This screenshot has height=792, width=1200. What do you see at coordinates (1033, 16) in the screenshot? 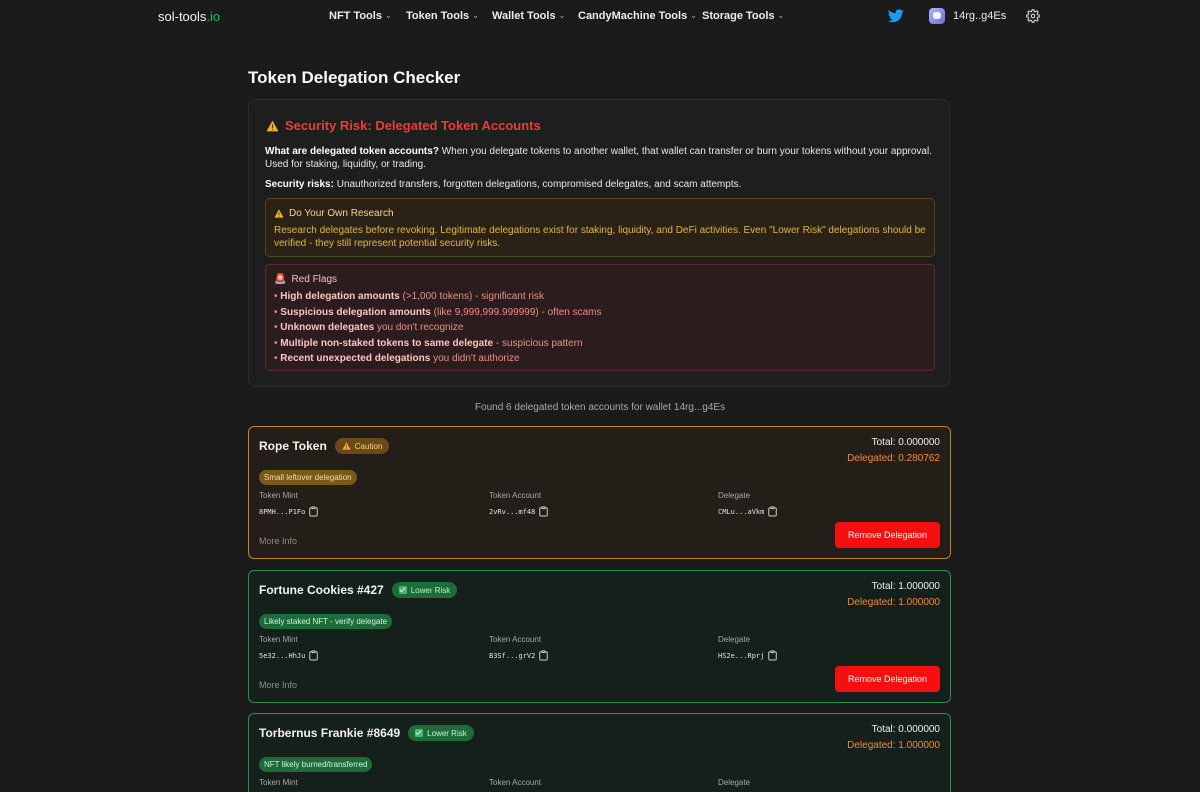
I see `gear-icon` at bounding box center [1033, 16].